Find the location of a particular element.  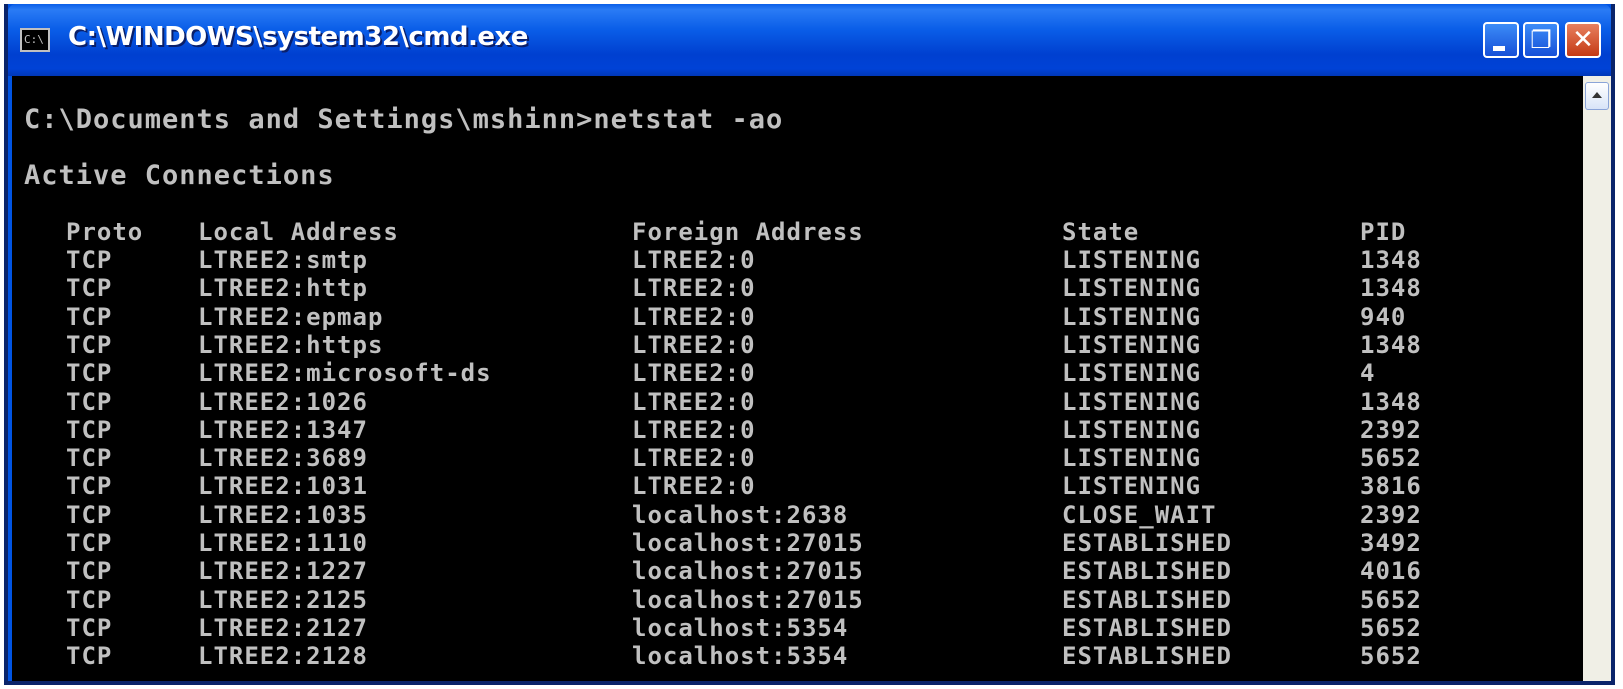

cell-local: LTREE2:1026 is located at coordinates (283, 402).